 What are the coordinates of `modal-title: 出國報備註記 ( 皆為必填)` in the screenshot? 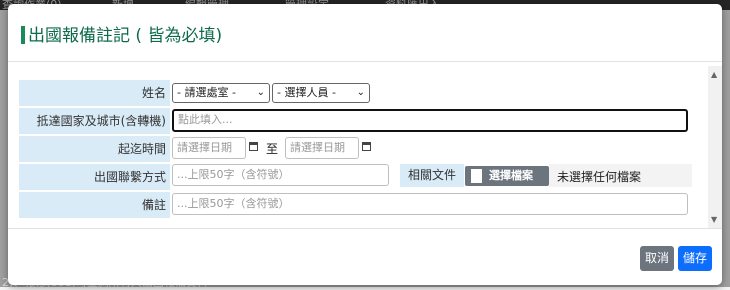 It's located at (125, 36).